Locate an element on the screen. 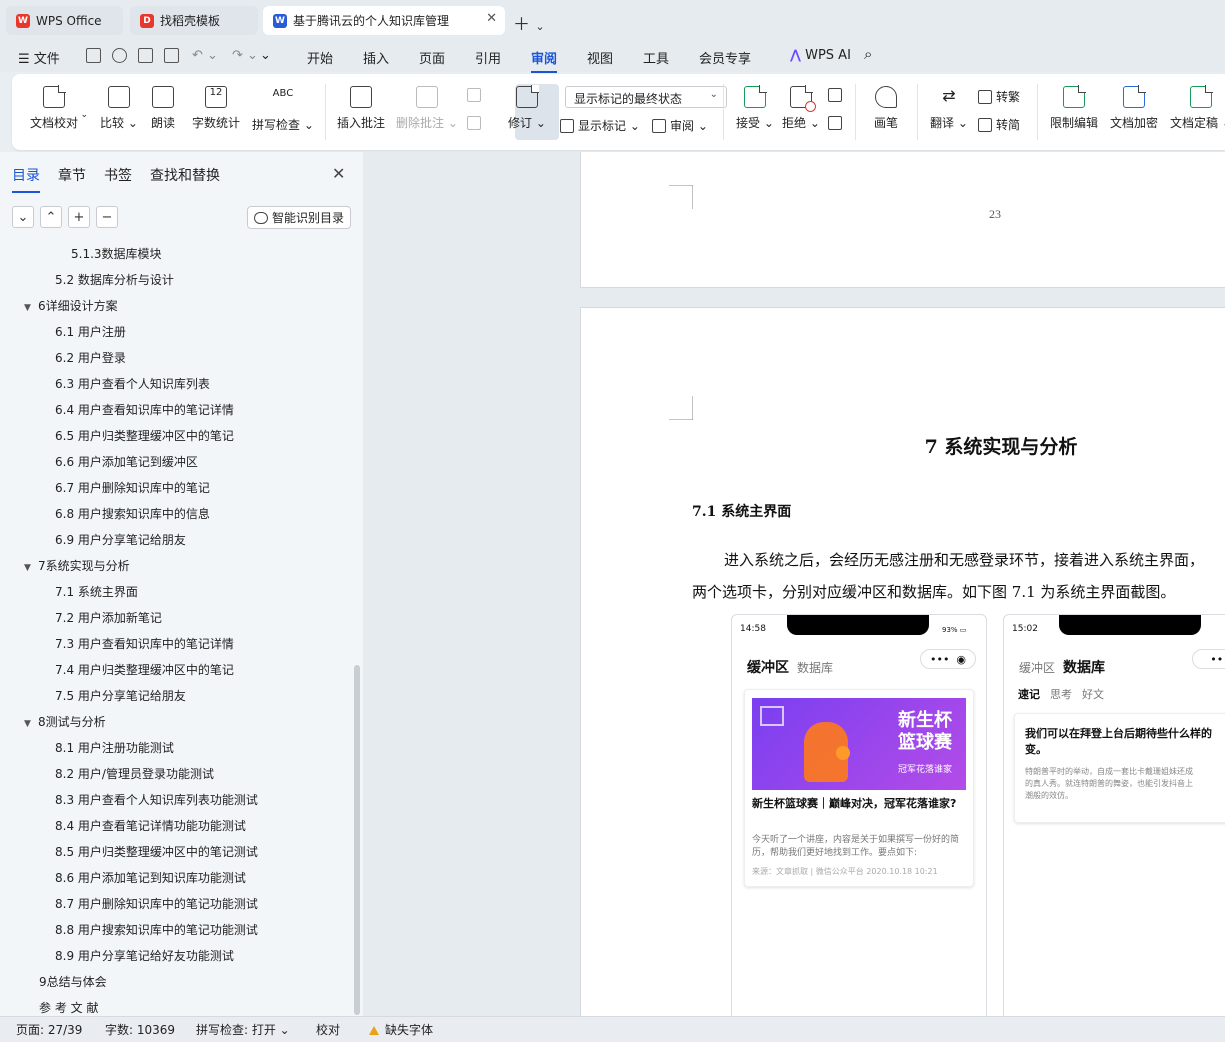  wps-ai-button: ⋀ WPS AI is located at coordinates (820, 55).